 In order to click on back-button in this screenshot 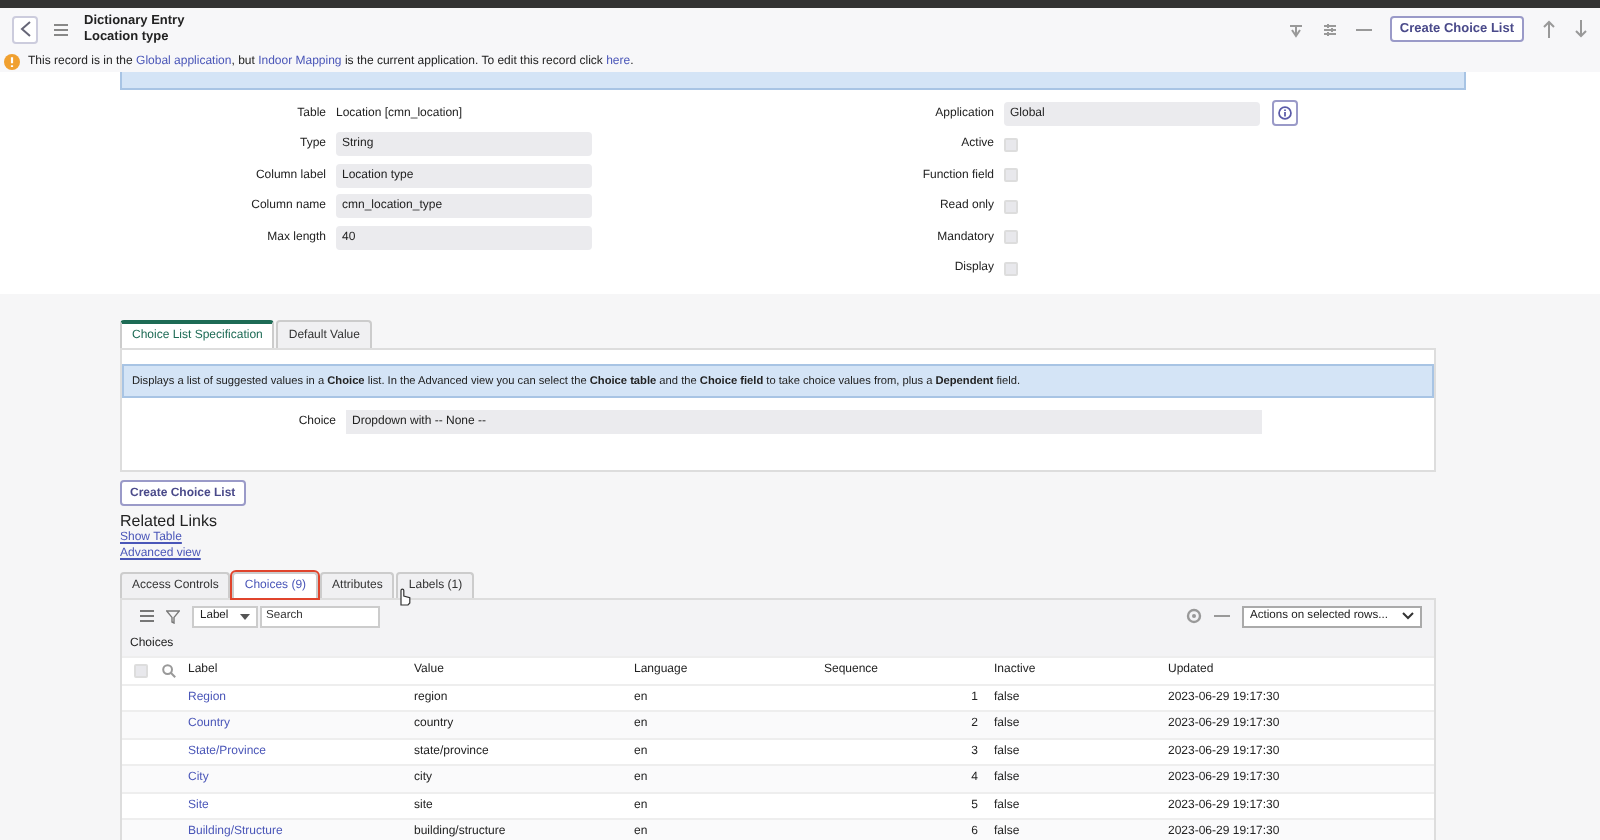, I will do `click(25, 29)`.